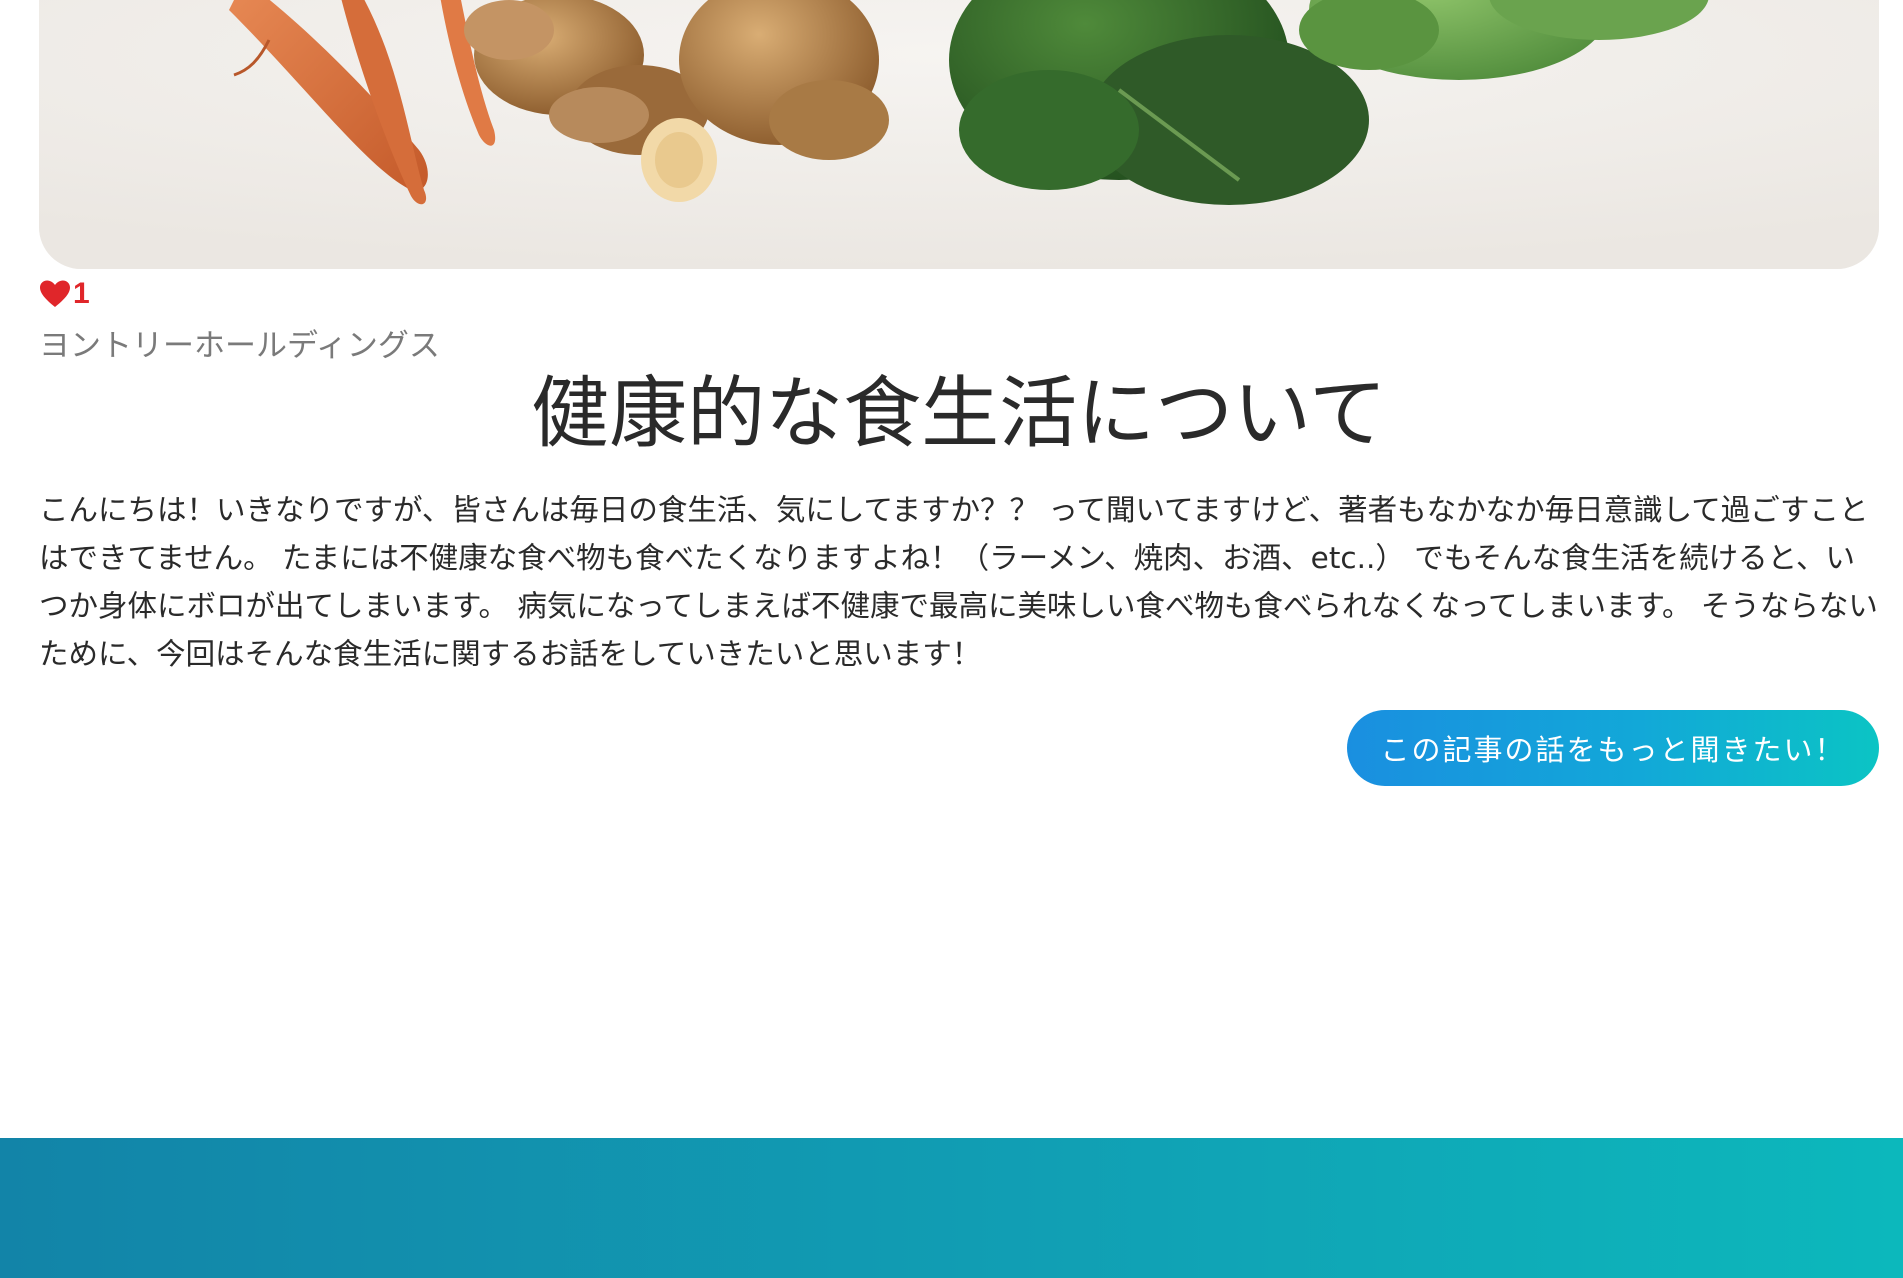  What do you see at coordinates (959, 414) in the screenshot?
I see `article-title: 健康的な食生活について` at bounding box center [959, 414].